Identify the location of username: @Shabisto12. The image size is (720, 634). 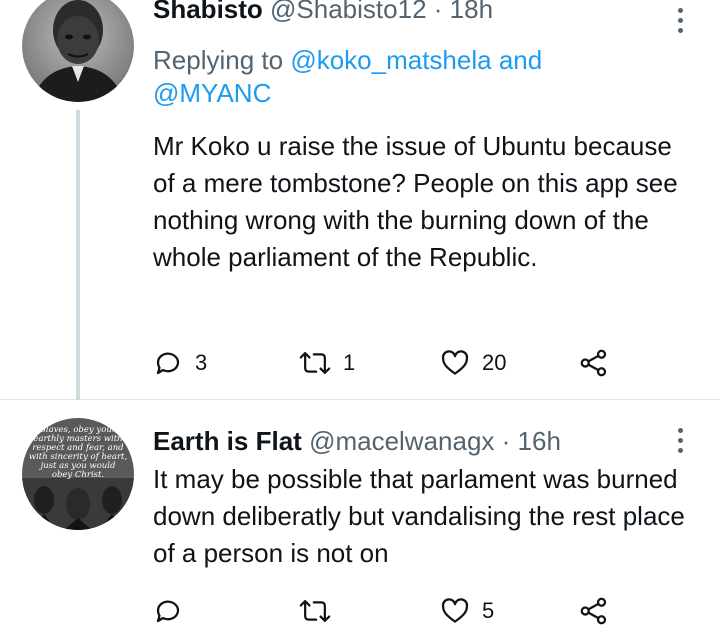
(348, 12).